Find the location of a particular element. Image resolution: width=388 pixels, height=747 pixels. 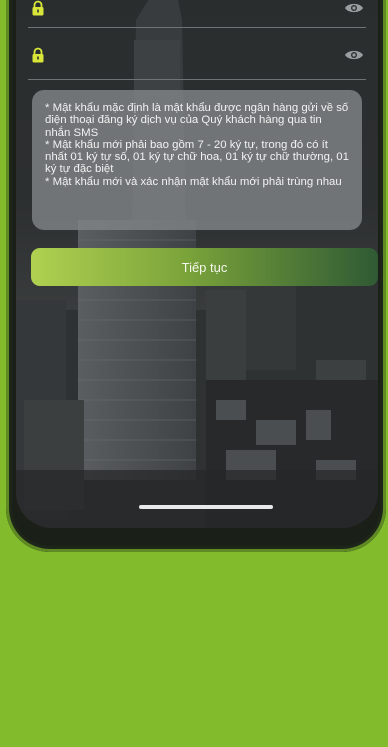

continue-button: Tiếp tục is located at coordinates (204, 267).